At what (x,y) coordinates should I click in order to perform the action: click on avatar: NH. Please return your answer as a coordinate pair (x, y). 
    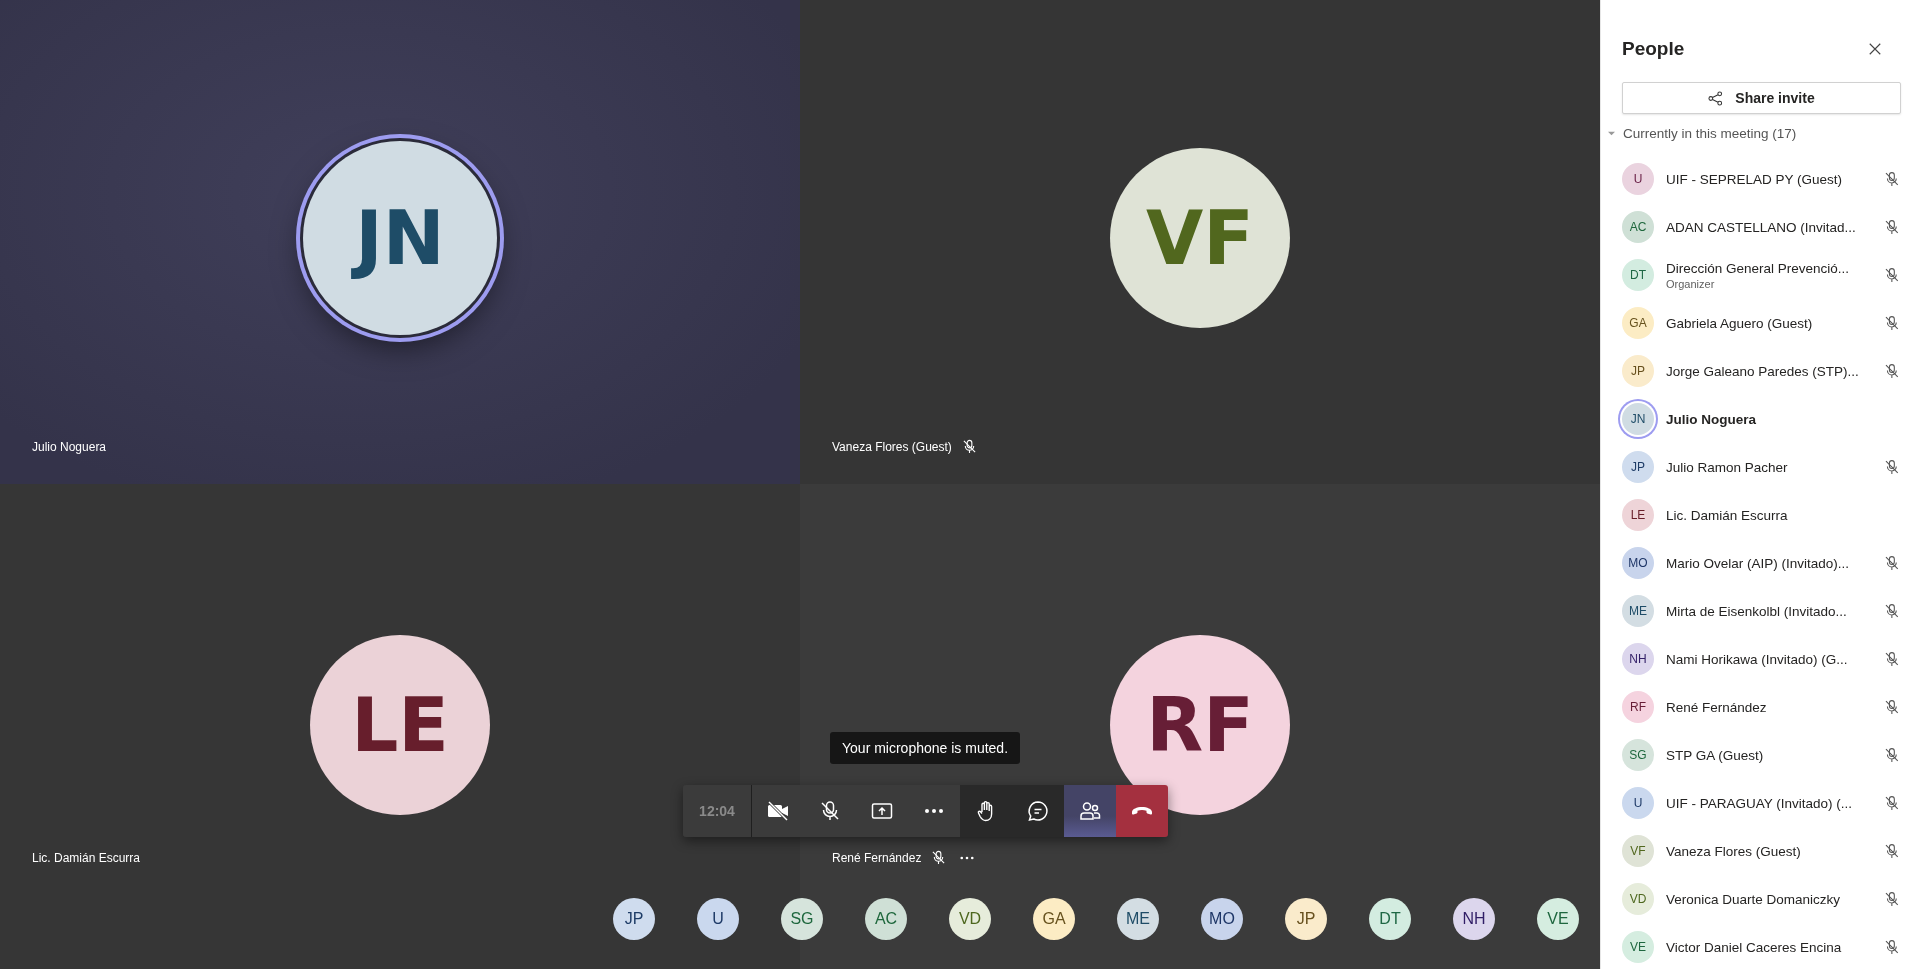
    Looking at the image, I should click on (1638, 659).